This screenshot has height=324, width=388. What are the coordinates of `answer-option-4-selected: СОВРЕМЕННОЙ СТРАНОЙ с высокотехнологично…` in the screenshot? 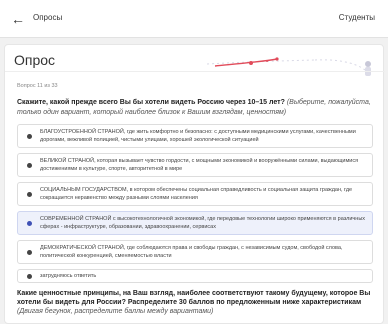 It's located at (195, 223).